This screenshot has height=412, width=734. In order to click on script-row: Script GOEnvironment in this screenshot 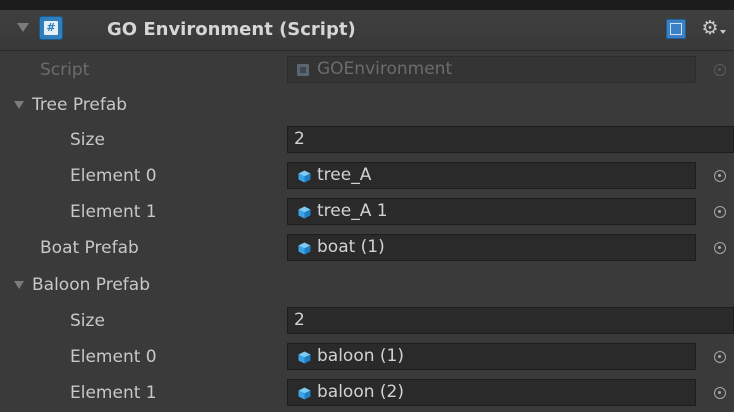, I will do `click(367, 70)`.